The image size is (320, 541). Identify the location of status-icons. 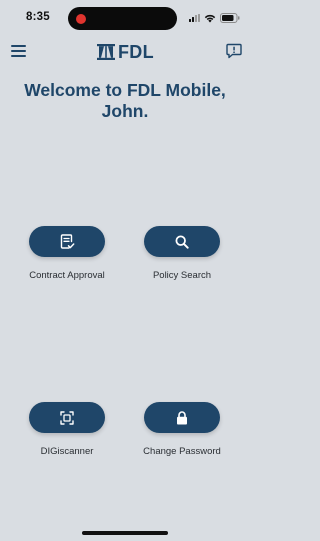
(214, 18).